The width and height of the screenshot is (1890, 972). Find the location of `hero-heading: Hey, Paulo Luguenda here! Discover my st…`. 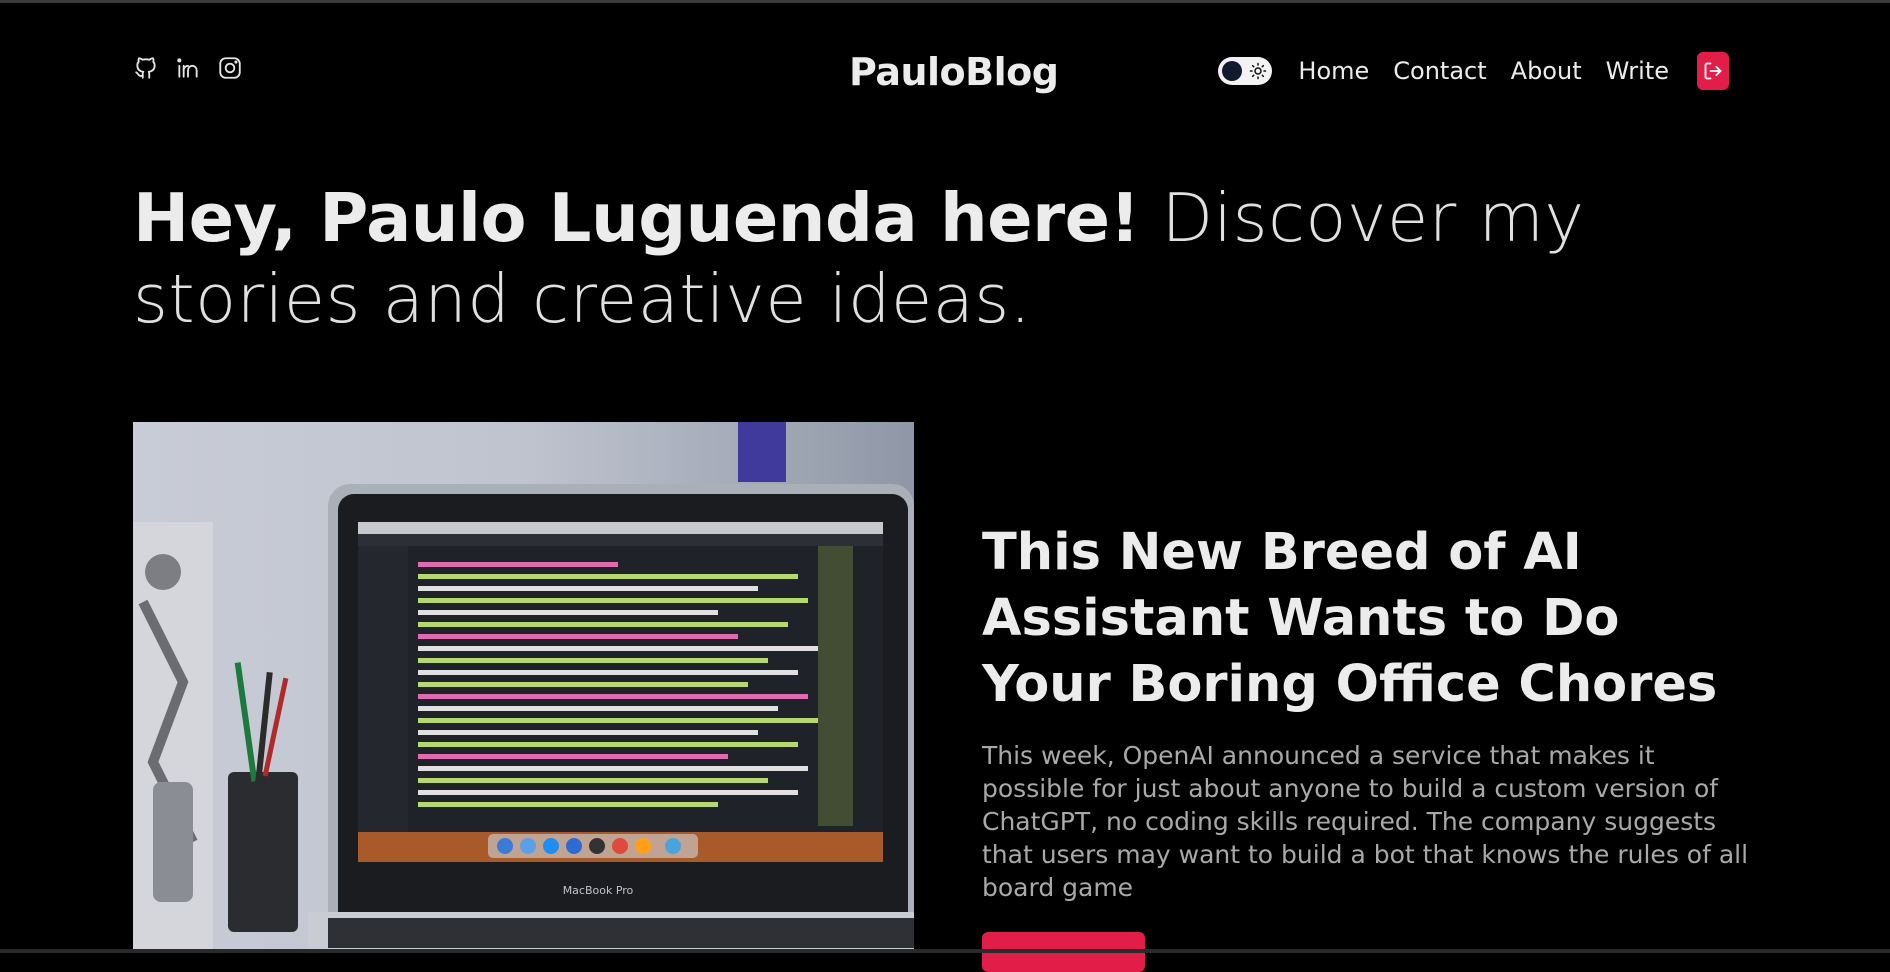

hero-heading: Hey, Paulo Luguenda here! Discover my st… is located at coordinates (943, 259).